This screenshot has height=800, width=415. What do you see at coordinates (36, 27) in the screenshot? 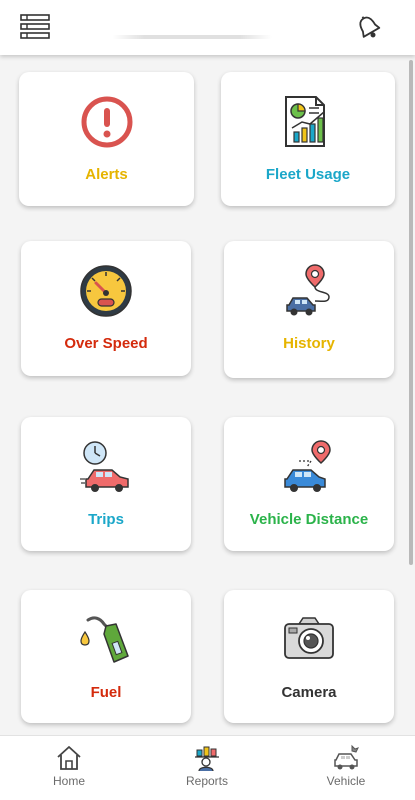
I see `menu-list-icon` at bounding box center [36, 27].